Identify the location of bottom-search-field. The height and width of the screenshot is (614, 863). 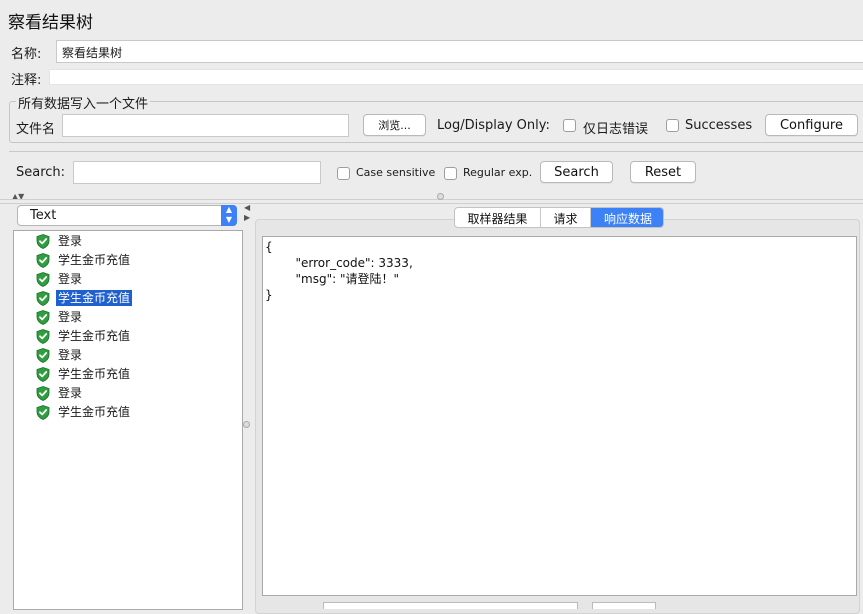
(450, 605).